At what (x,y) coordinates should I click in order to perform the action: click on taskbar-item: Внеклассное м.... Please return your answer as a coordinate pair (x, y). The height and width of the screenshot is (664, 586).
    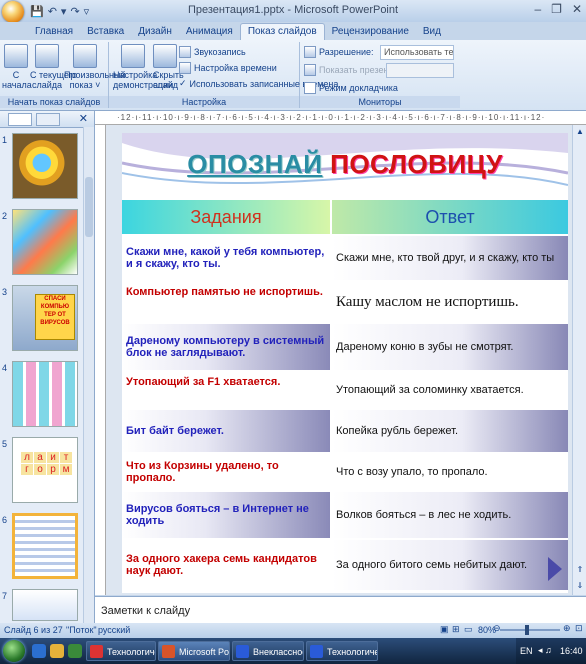
    Looking at the image, I should click on (268, 651).